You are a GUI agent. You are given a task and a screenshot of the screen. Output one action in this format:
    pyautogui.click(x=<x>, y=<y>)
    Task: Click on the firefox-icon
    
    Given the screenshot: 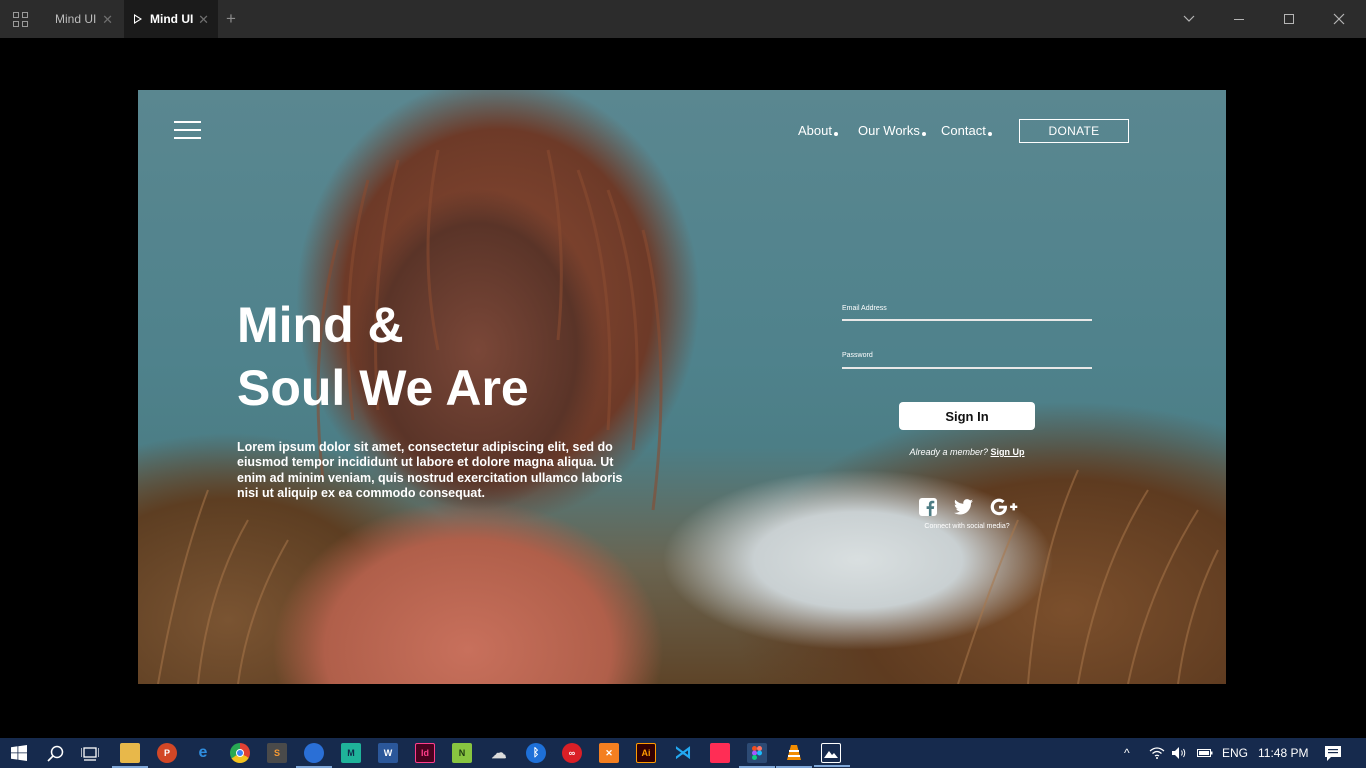 What is the action you would take?
    pyautogui.click(x=314, y=755)
    